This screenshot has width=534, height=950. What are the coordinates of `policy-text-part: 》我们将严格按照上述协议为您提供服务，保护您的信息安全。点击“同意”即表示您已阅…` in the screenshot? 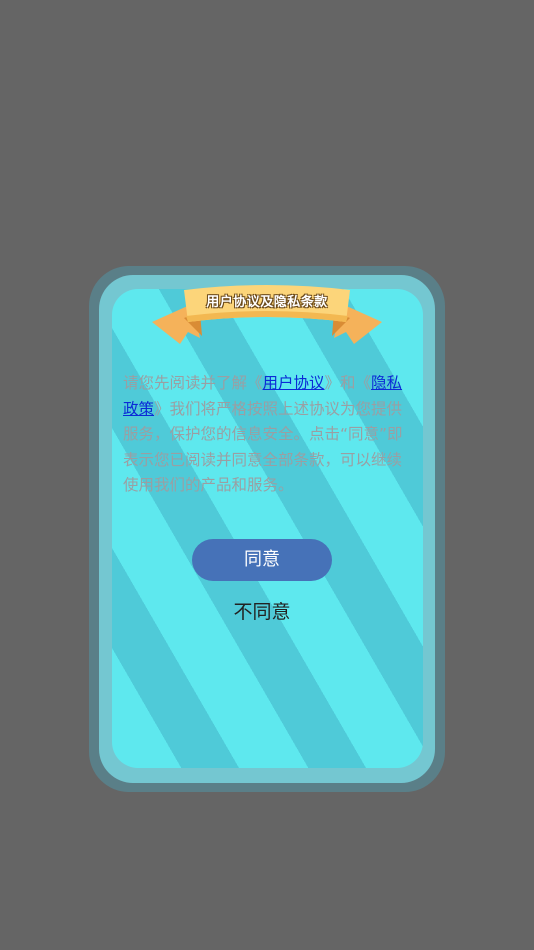 It's located at (263, 447).